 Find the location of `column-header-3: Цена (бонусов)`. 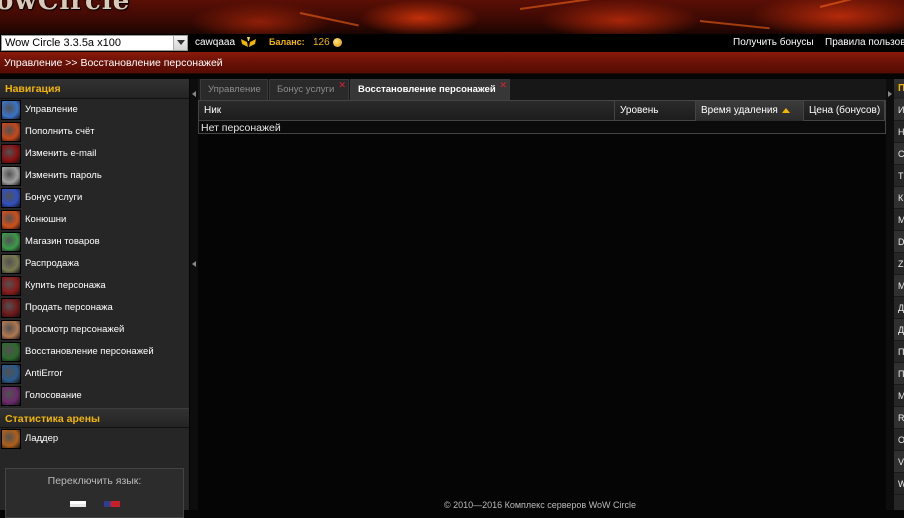

column-header-3: Цена (бонусов) is located at coordinates (844, 111).